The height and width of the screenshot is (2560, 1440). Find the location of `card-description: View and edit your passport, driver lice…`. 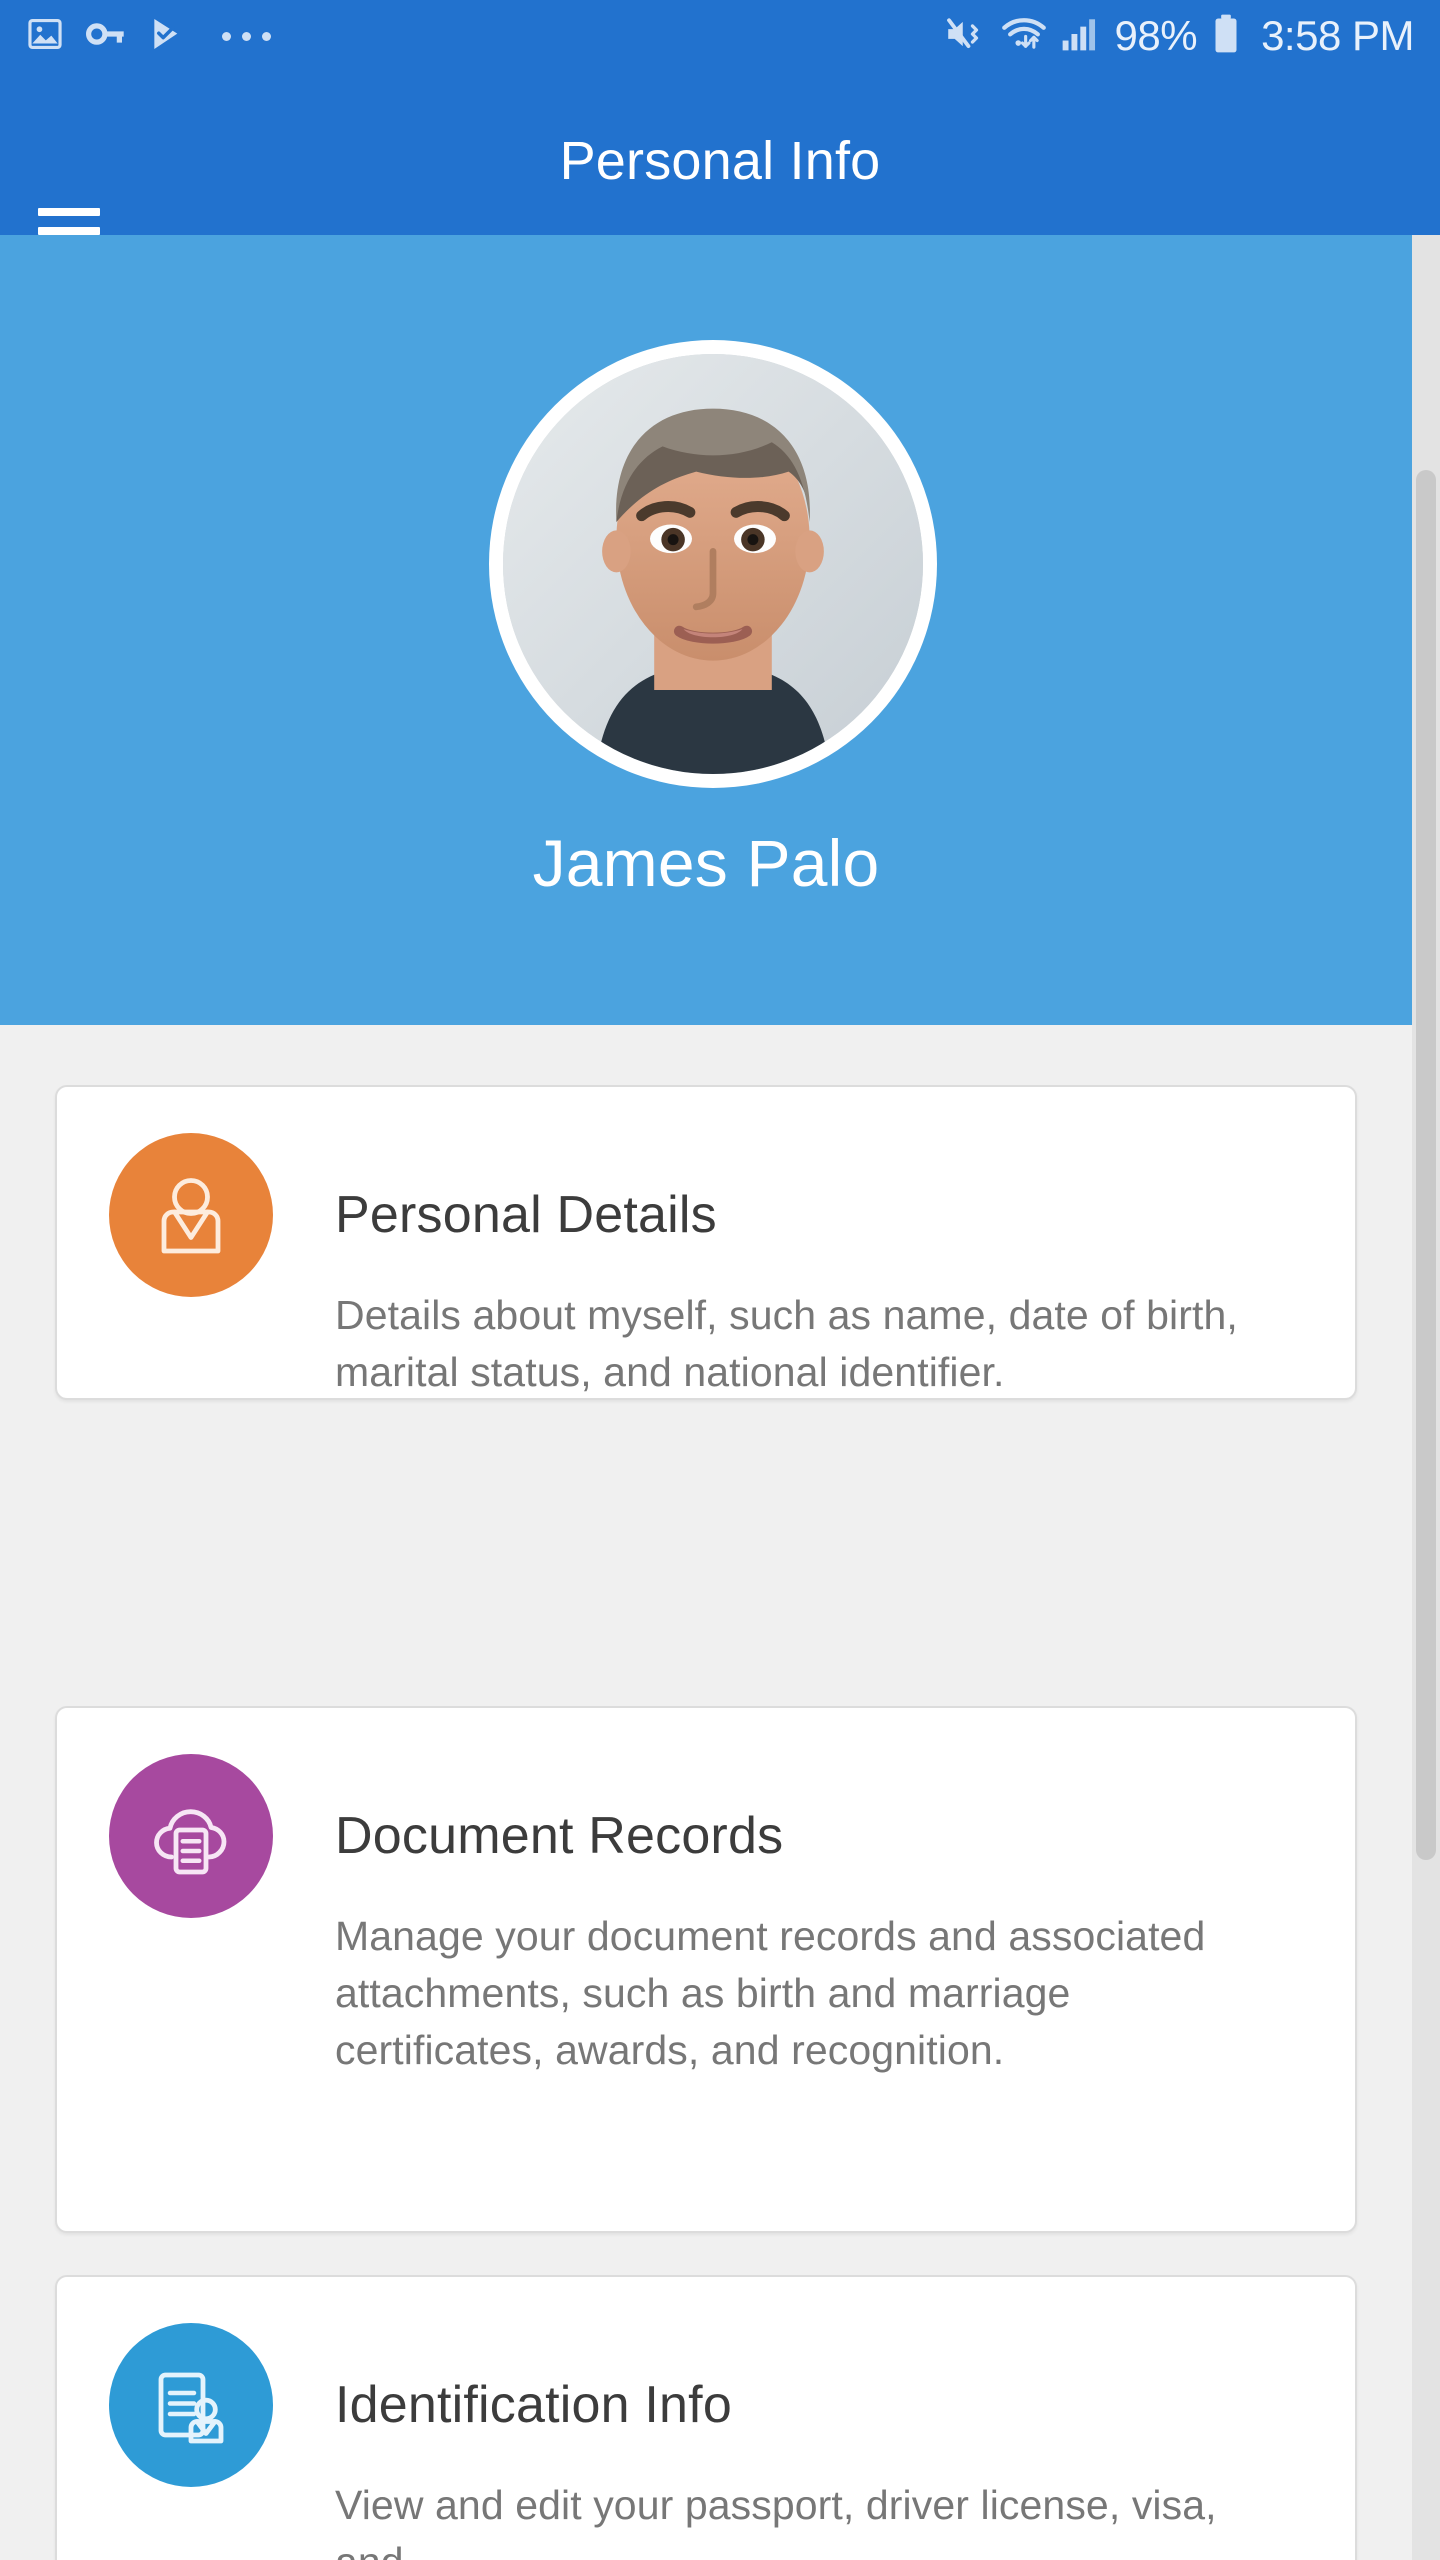

card-description: View and edit your passport, driver lice… is located at coordinates (776, 2521).